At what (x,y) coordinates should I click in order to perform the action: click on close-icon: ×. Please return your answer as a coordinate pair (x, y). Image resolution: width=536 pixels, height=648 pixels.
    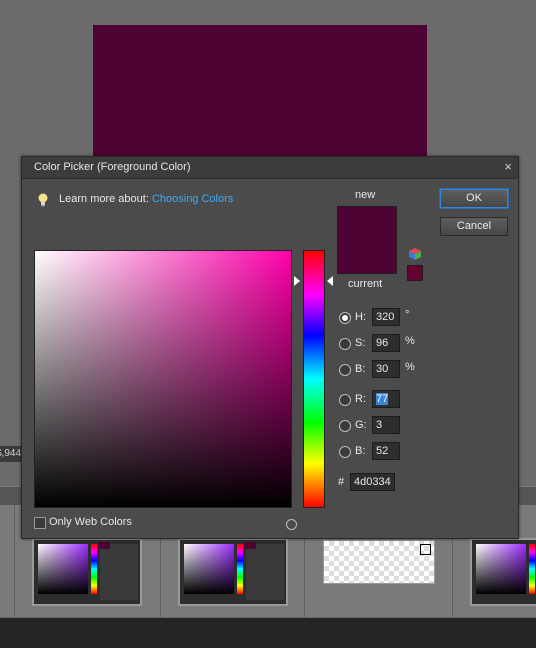
    Looking at the image, I should click on (508, 166).